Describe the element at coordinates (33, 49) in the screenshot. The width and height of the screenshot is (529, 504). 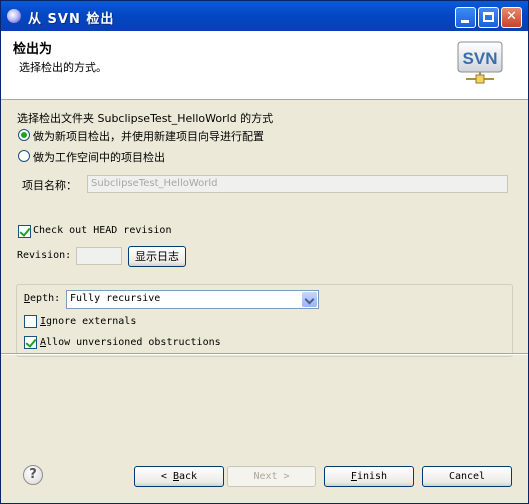
I see `page-title: 检出为` at that location.